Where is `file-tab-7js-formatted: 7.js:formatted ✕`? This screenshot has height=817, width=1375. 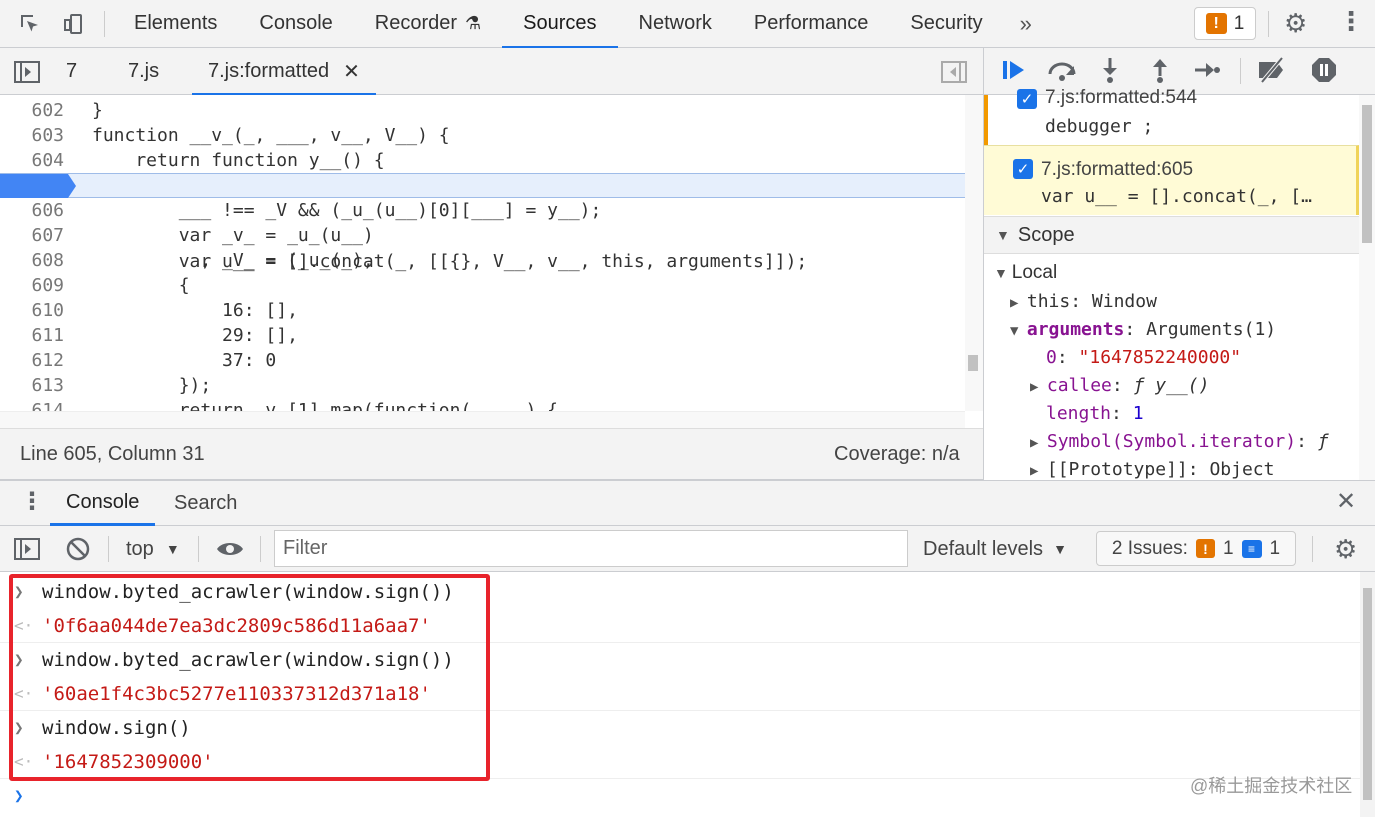 file-tab-7js-formatted: 7.js:formatted ✕ is located at coordinates (284, 72).